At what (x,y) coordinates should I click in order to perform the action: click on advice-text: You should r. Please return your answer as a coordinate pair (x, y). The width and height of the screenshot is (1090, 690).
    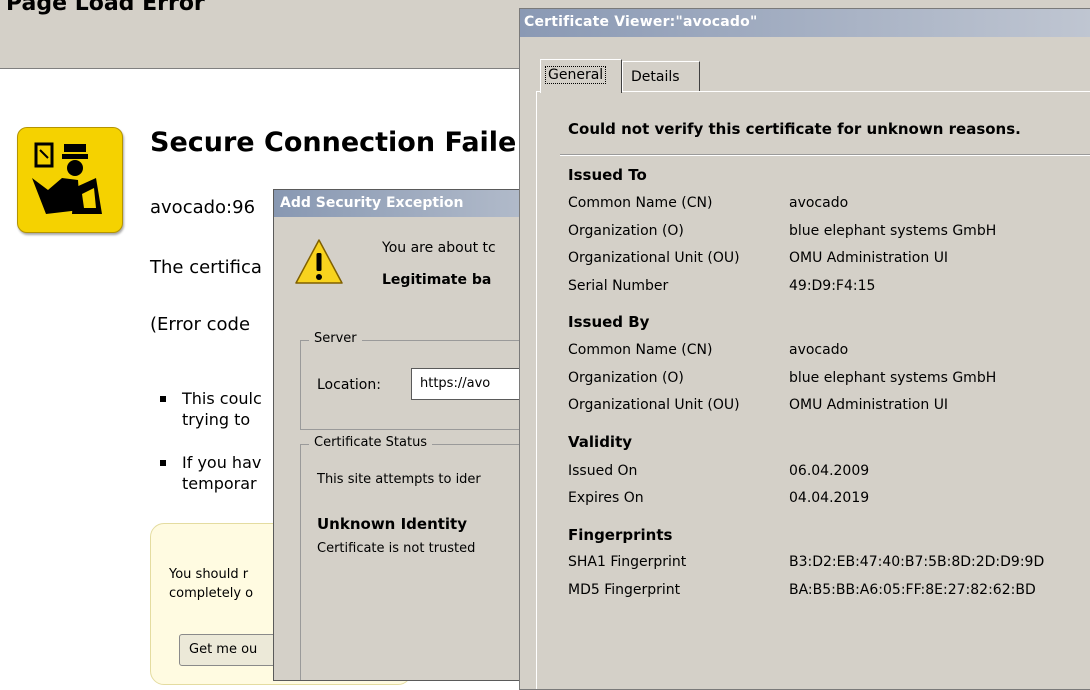
    Looking at the image, I should click on (209, 574).